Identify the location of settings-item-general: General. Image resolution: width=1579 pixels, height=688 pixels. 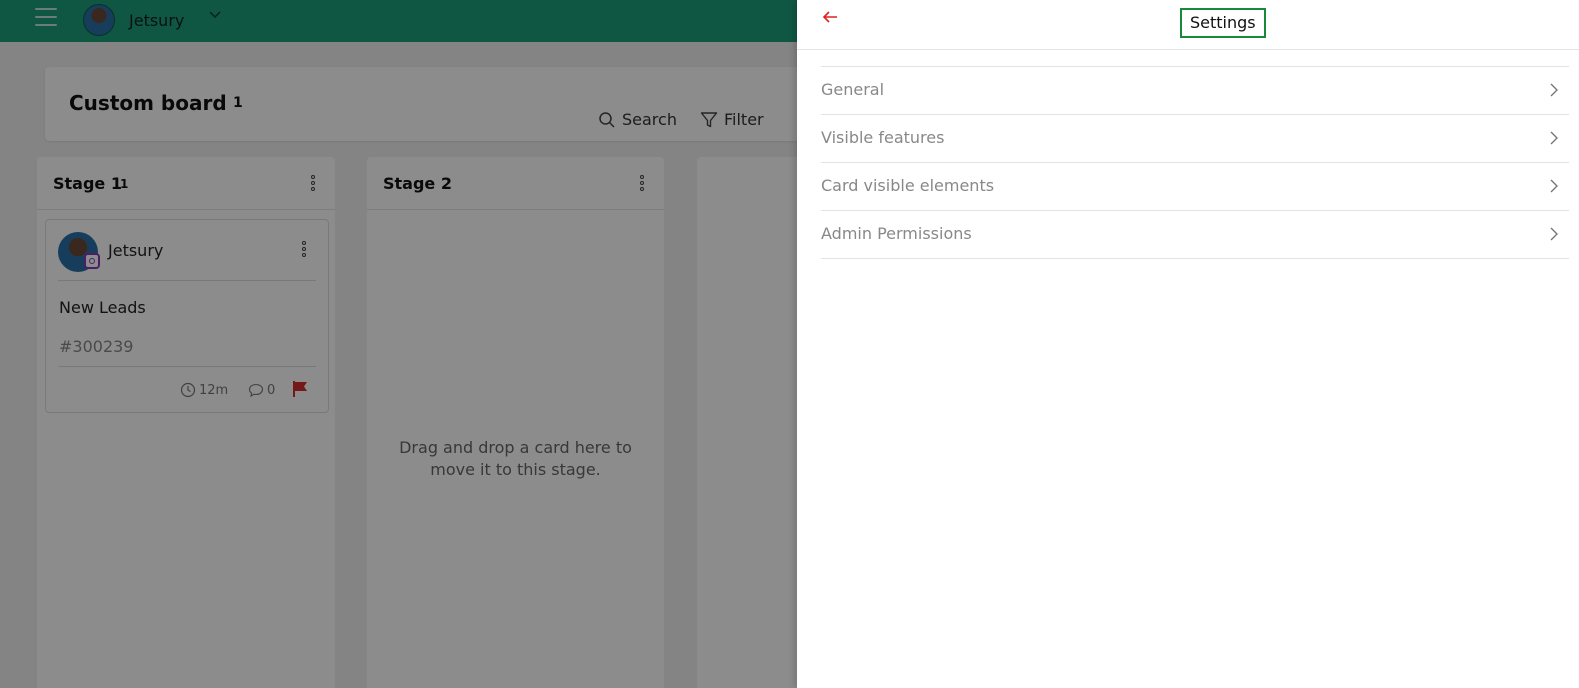
(1195, 91).